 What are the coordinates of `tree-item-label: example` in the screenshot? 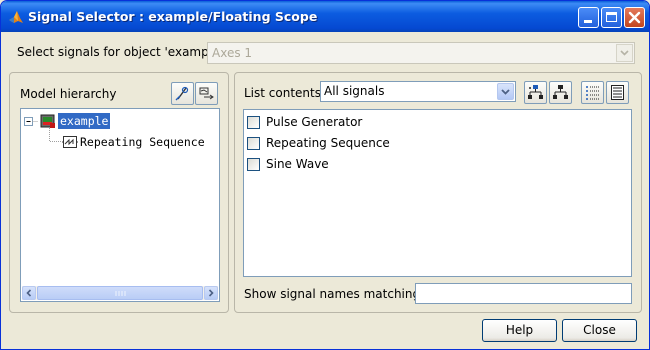 It's located at (84, 121).